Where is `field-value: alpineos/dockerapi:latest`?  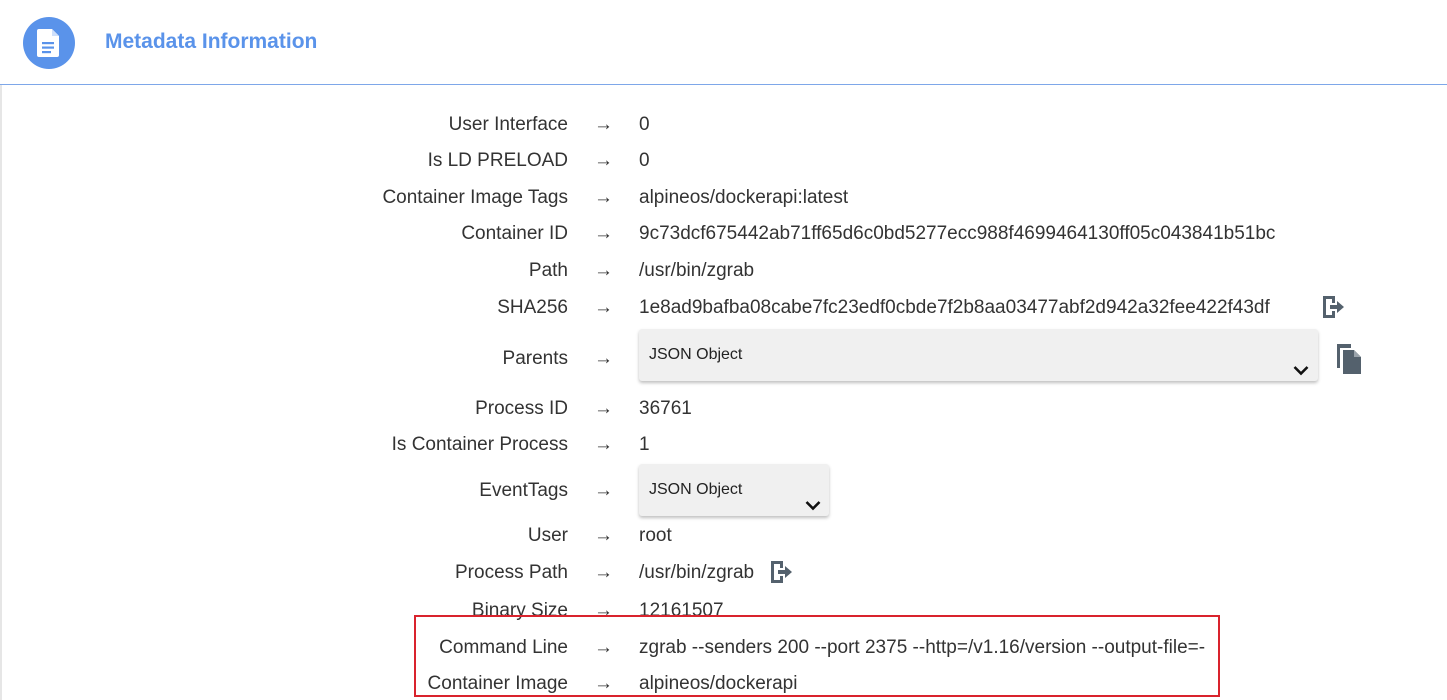 field-value: alpineos/dockerapi:latest is located at coordinates (744, 197).